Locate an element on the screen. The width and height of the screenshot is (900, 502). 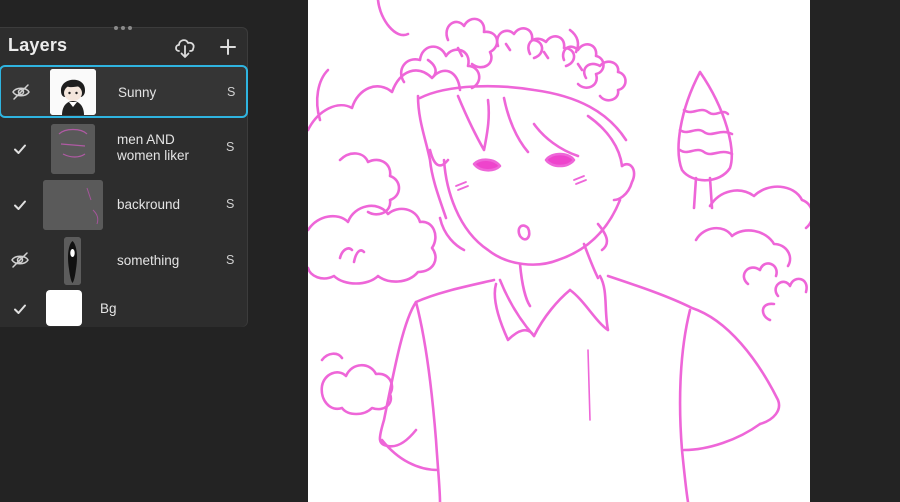
layer-name: something is located at coordinates (148, 260).